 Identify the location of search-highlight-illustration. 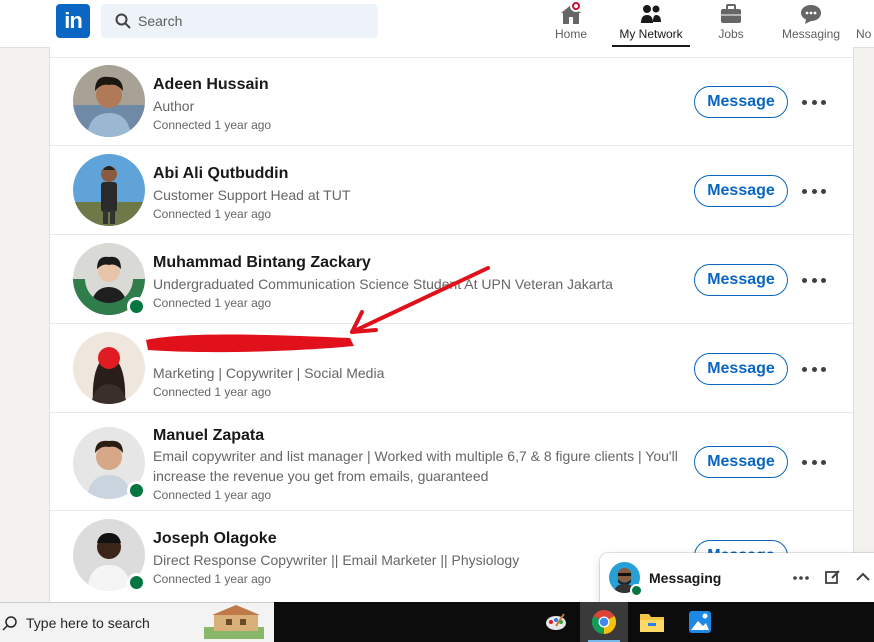
(234, 622).